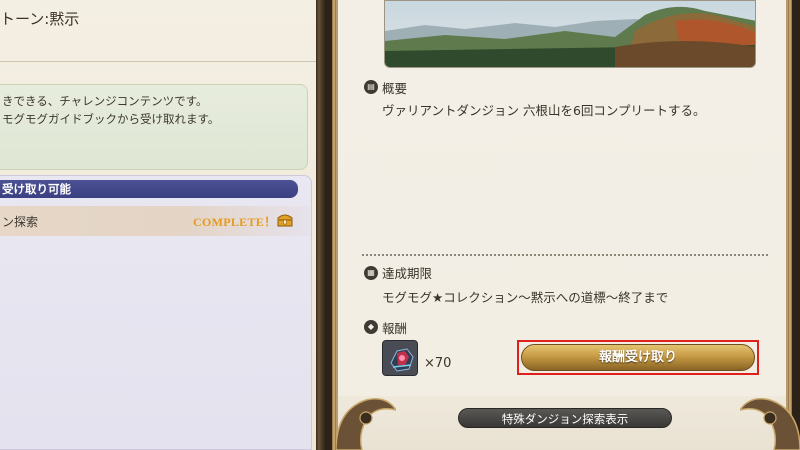  Describe the element at coordinates (638, 357) in the screenshot. I see `claim-reward-button: 報酬受け取り` at that location.